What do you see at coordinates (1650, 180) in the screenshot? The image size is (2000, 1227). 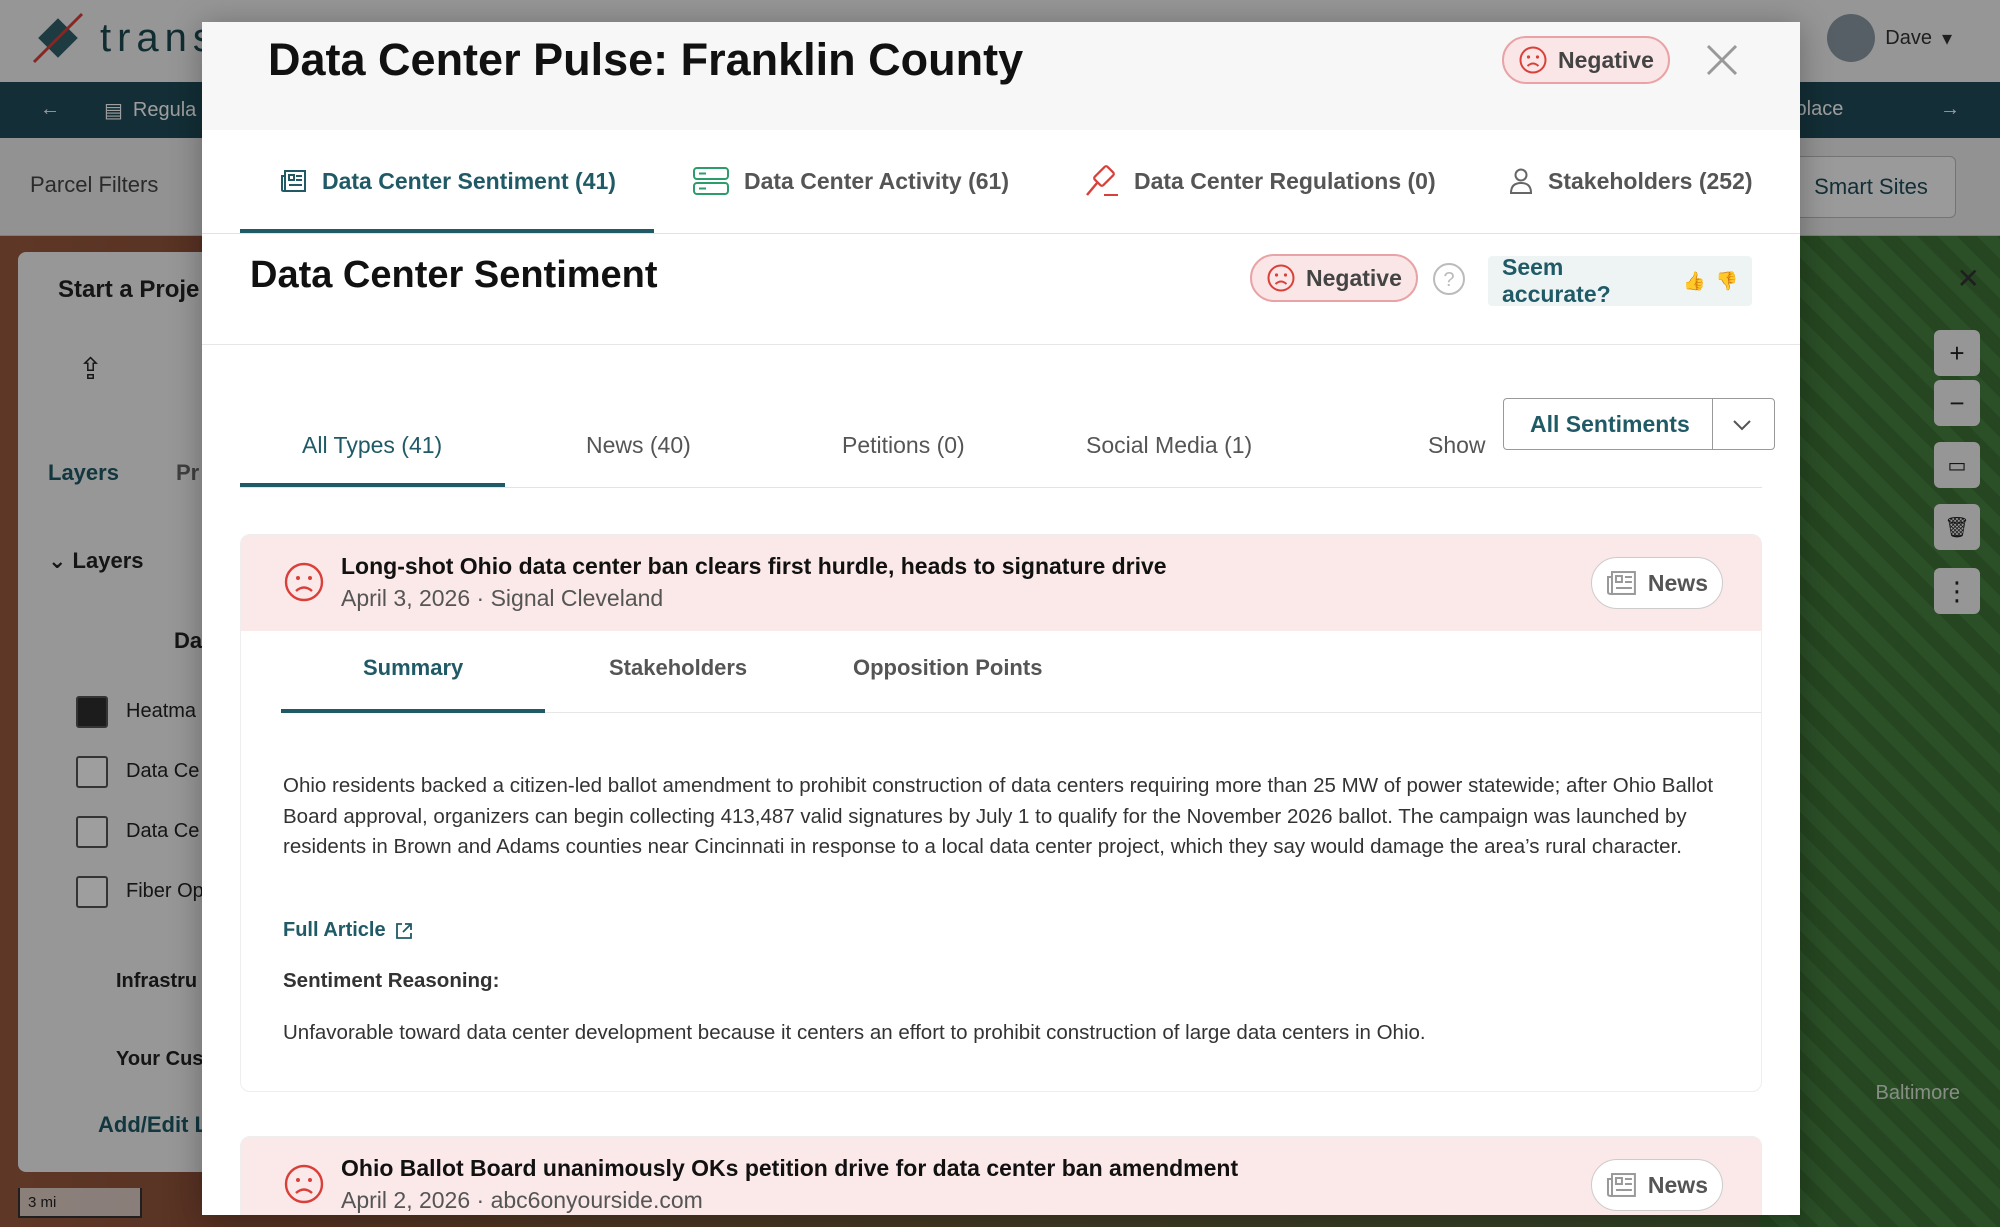 I see `tab-label: Stakeholders (252)` at bounding box center [1650, 180].